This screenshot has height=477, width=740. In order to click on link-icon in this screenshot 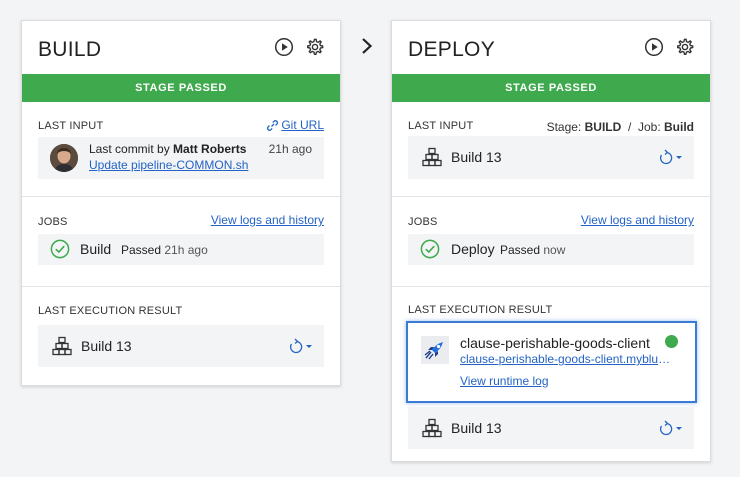, I will do `click(273, 125)`.